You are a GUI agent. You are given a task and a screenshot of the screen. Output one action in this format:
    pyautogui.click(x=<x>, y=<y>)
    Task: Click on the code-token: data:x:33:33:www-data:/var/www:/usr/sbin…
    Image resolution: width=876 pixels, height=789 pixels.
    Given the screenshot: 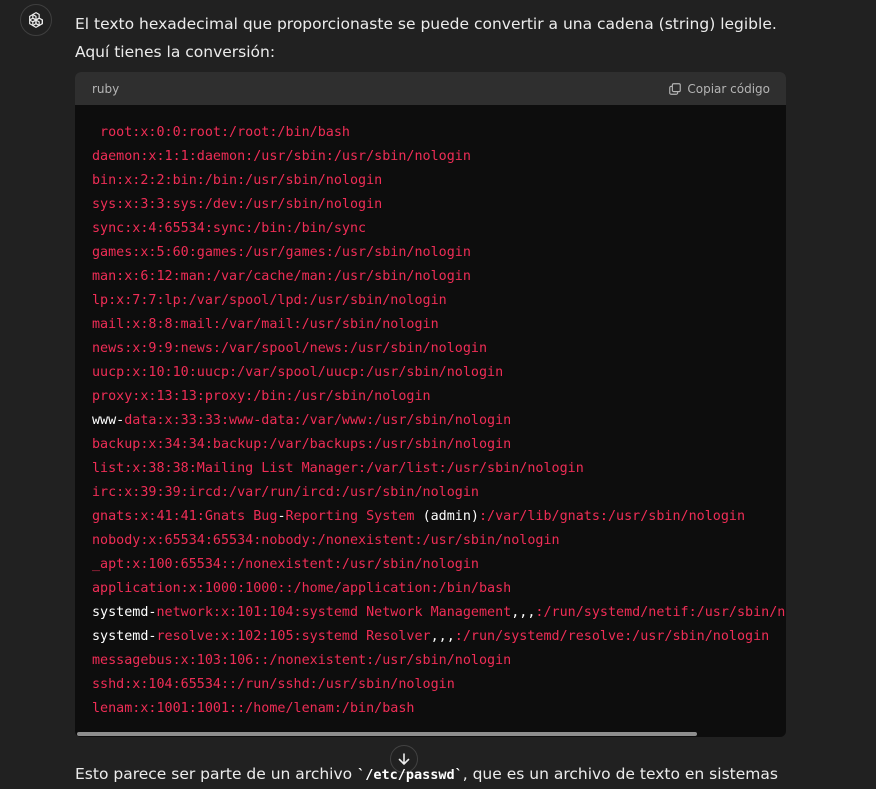 What is the action you would take?
    pyautogui.click(x=318, y=420)
    